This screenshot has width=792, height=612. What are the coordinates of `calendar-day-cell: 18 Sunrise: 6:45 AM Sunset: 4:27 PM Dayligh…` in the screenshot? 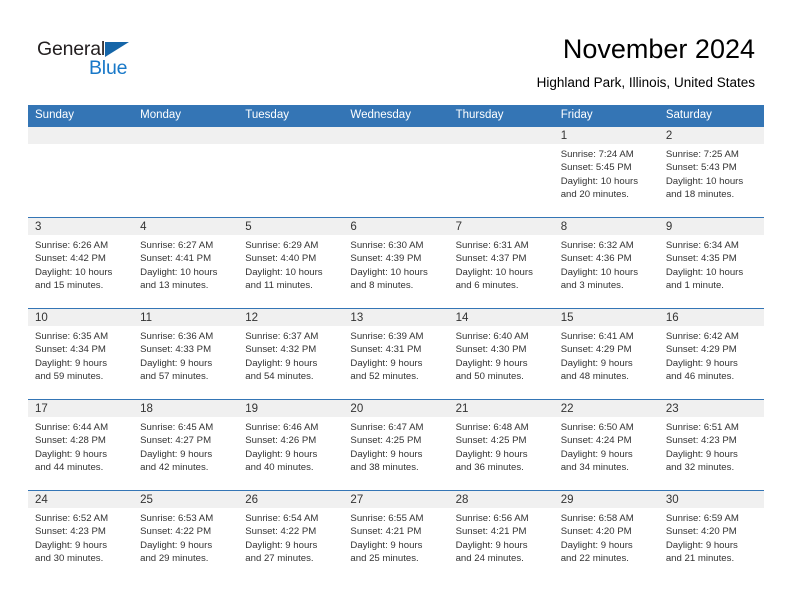 It's located at (186, 445).